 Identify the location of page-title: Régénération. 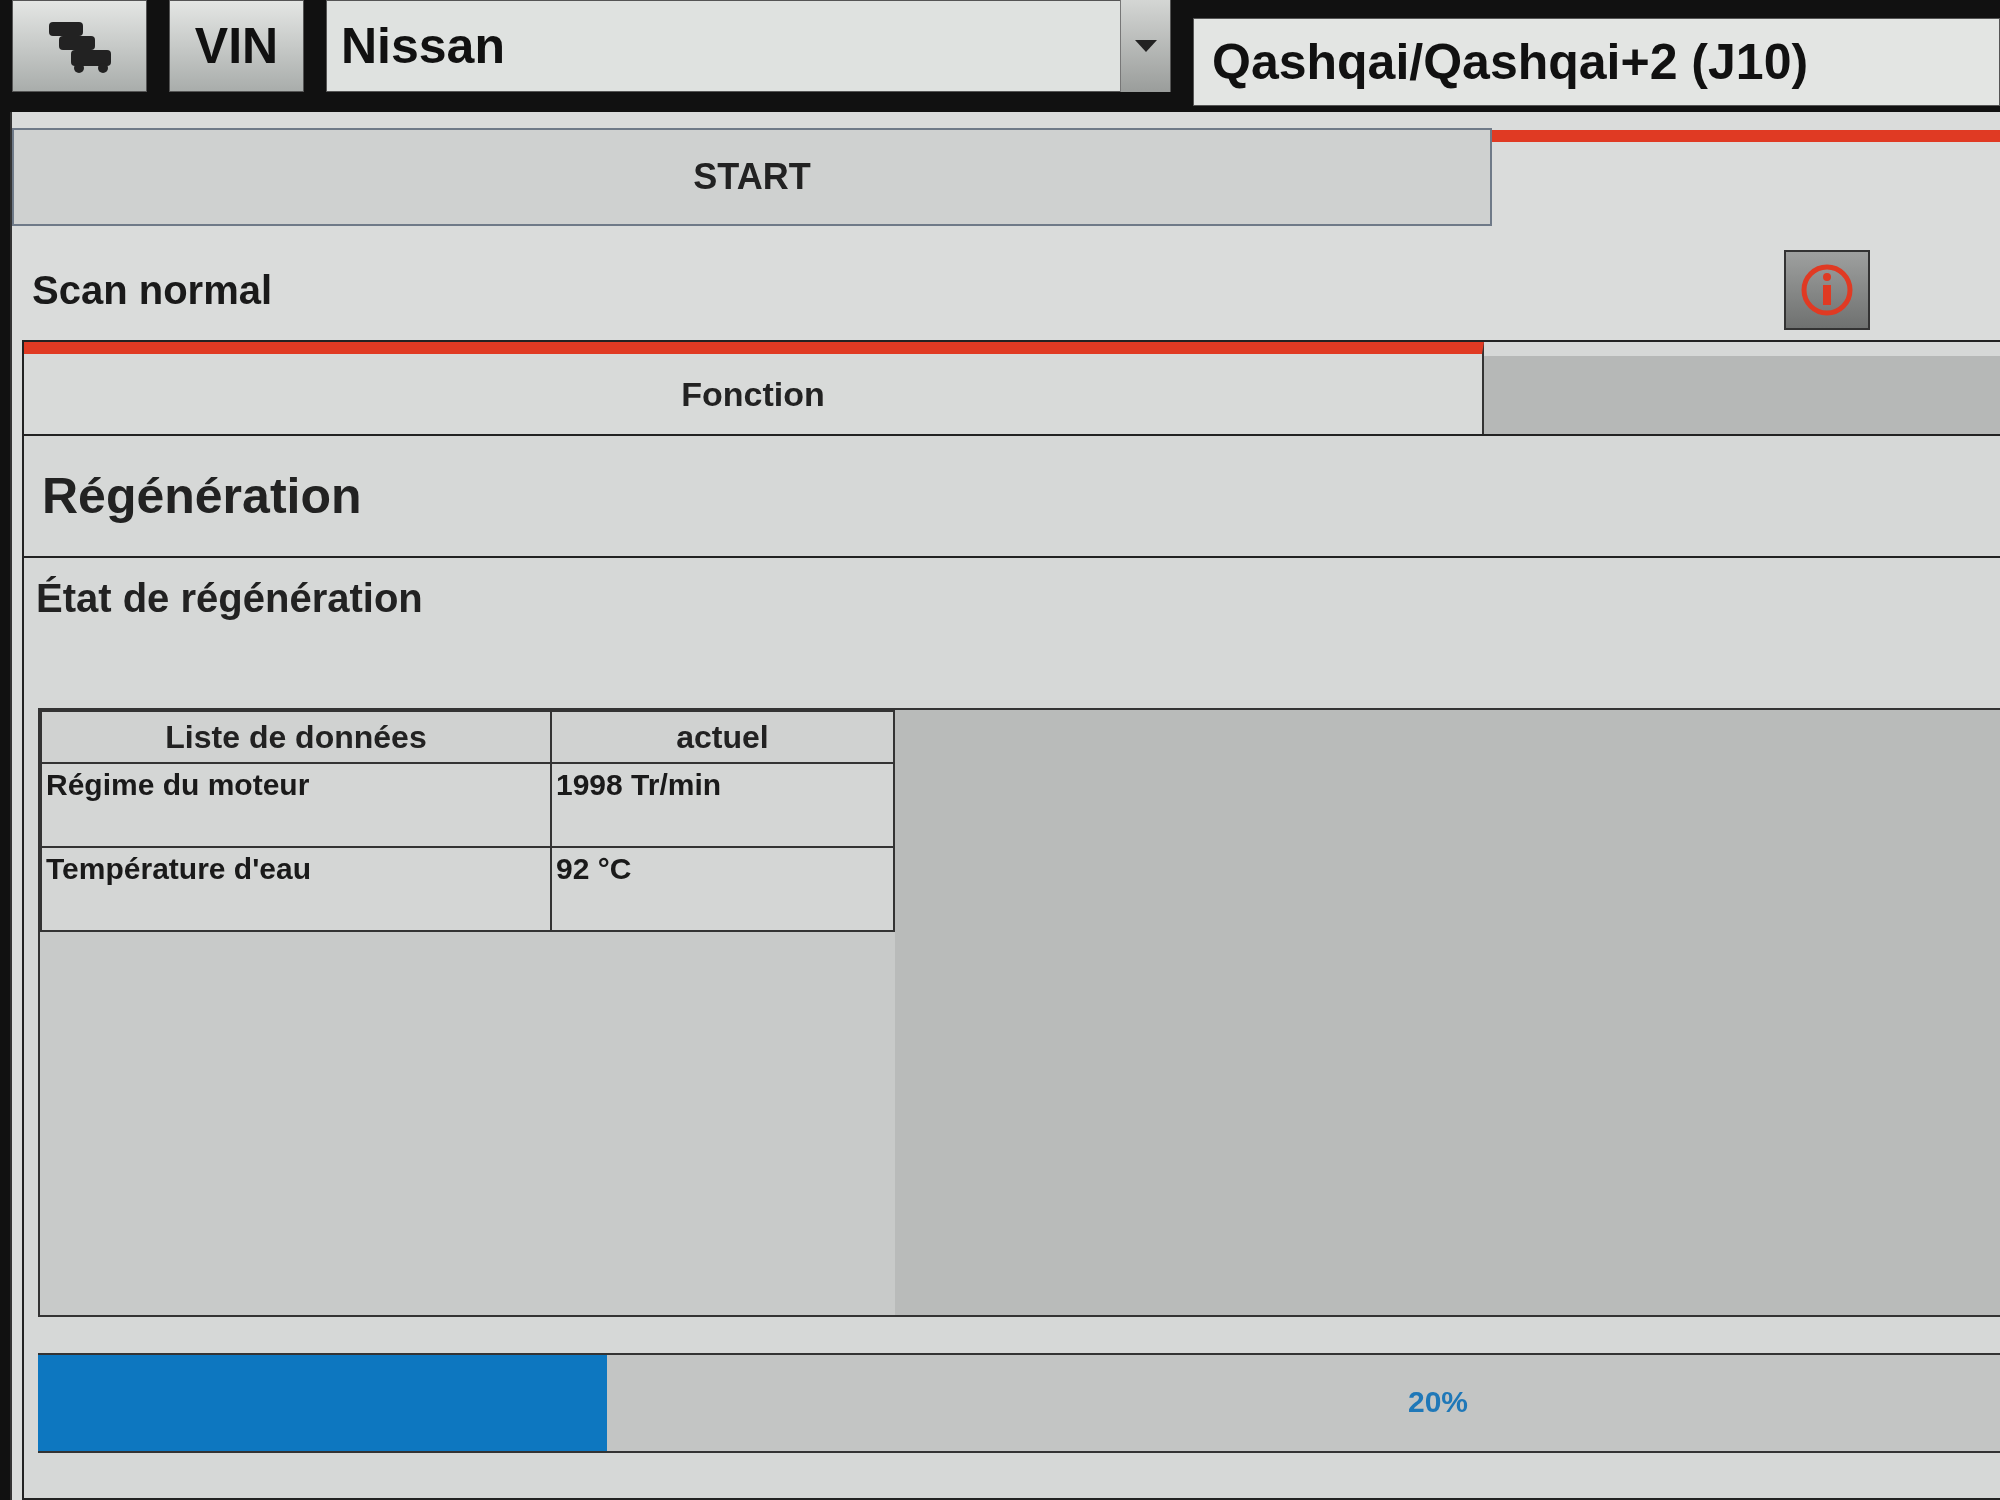
(1012, 497).